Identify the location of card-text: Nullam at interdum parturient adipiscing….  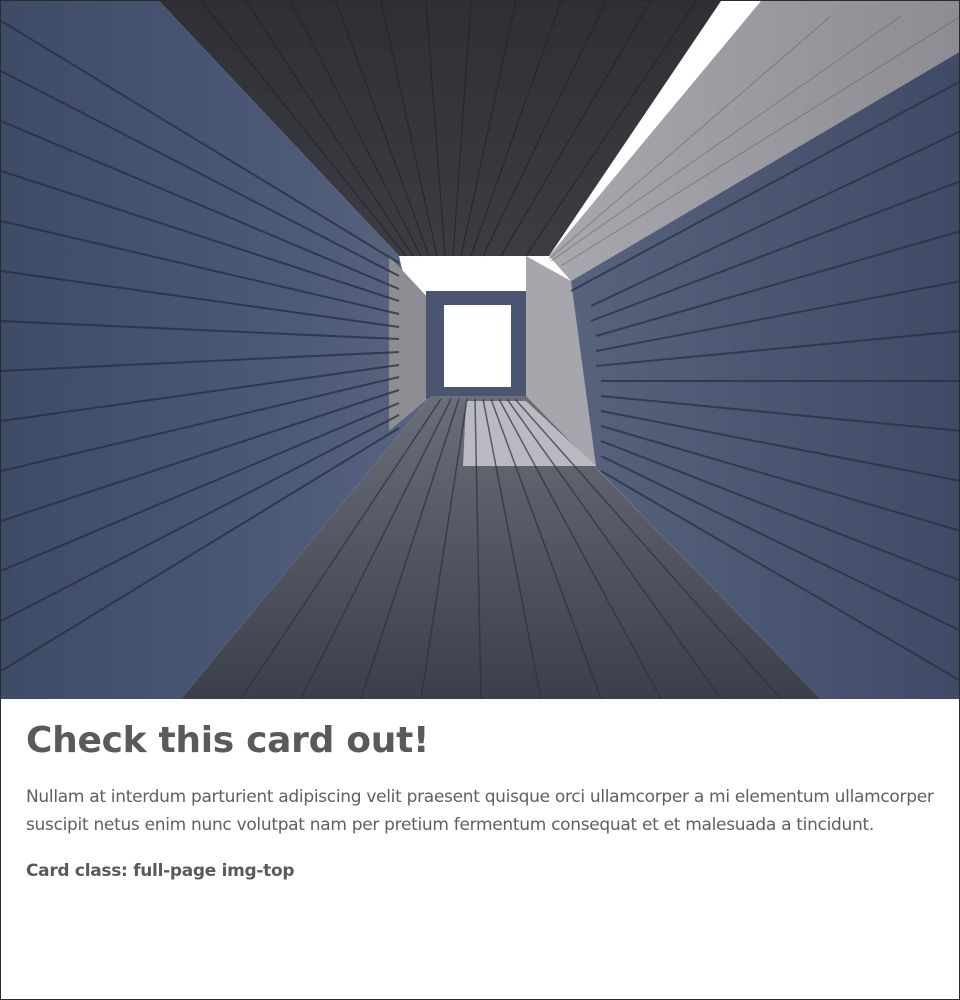
(480, 811).